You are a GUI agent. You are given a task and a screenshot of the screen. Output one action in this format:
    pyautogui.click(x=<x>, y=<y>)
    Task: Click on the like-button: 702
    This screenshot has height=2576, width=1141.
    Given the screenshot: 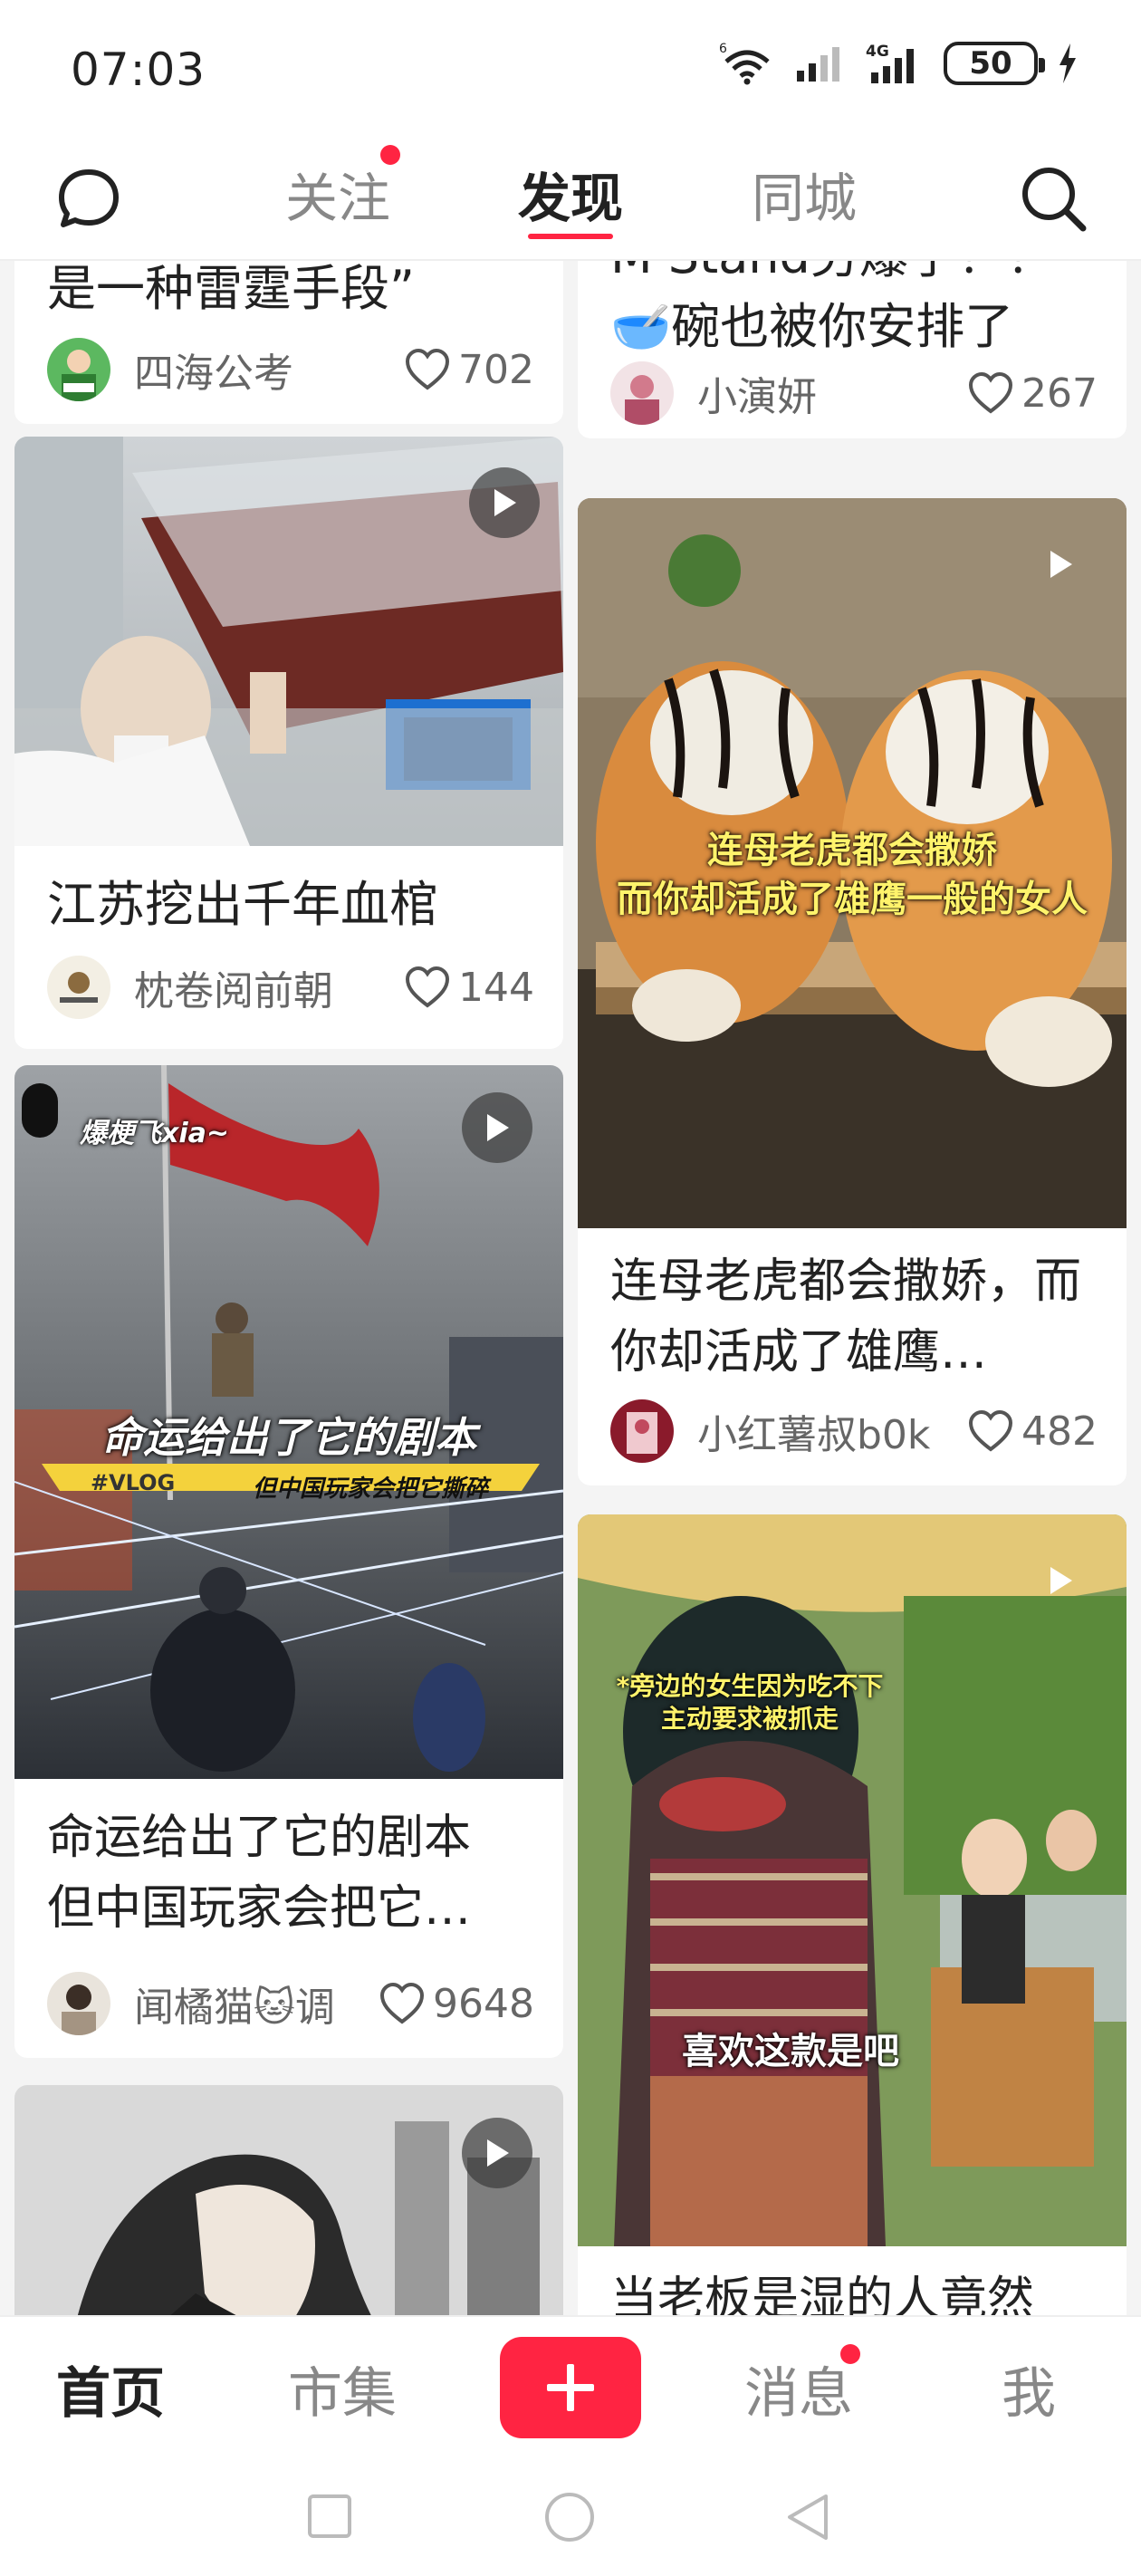 What is the action you would take?
    pyautogui.click(x=469, y=370)
    